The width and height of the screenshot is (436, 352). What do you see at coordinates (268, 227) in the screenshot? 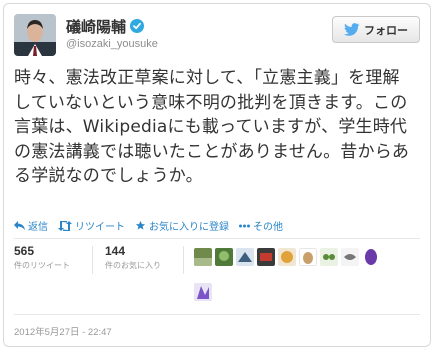
I see `more-label: その他` at bounding box center [268, 227].